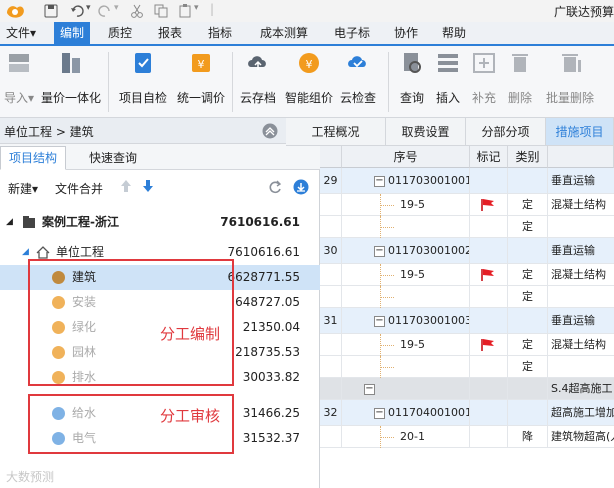 The width and height of the screenshot is (614, 488). What do you see at coordinates (21, 33) in the screenshot?
I see `menu-file: 文件▾` at bounding box center [21, 33].